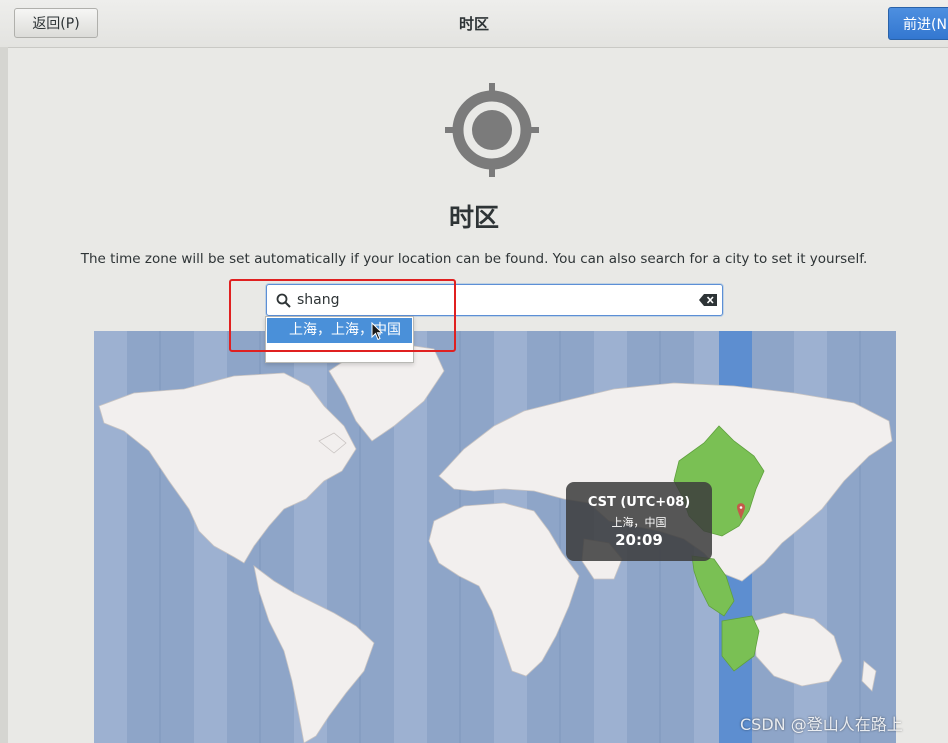  I want to click on location-target-icon, so click(492, 130).